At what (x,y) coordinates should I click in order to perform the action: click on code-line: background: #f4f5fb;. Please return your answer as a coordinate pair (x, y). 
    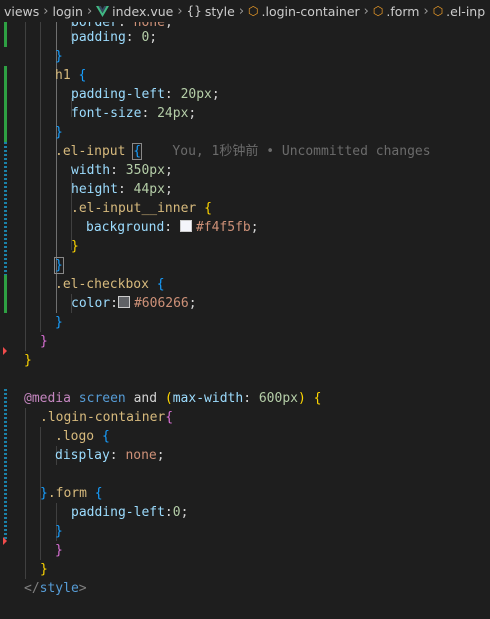
    Looking at the image, I should click on (172, 227).